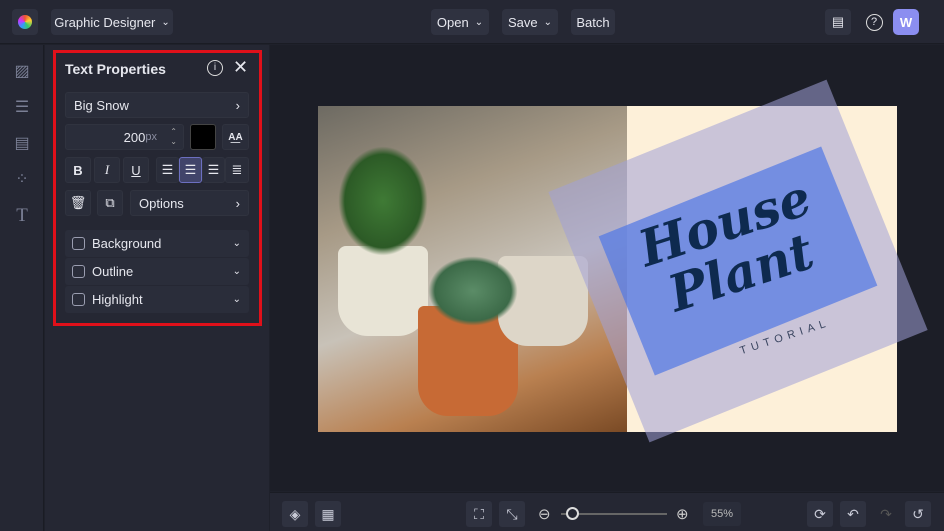 The width and height of the screenshot is (944, 531). I want to click on grid-icon: ▦, so click(328, 513).